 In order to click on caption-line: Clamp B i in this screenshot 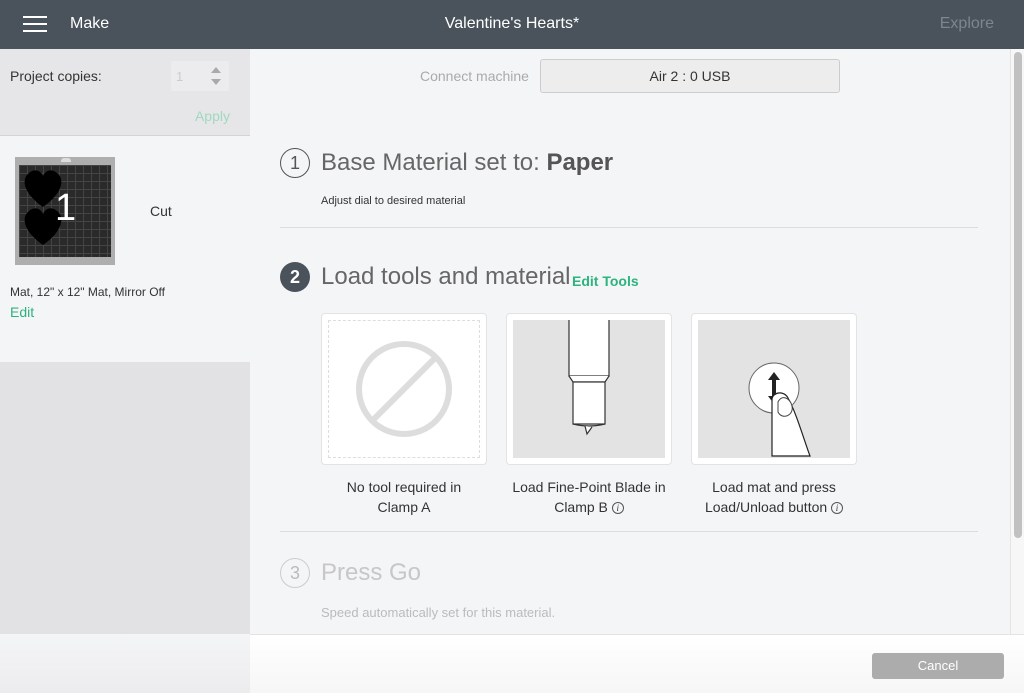, I will do `click(589, 507)`.